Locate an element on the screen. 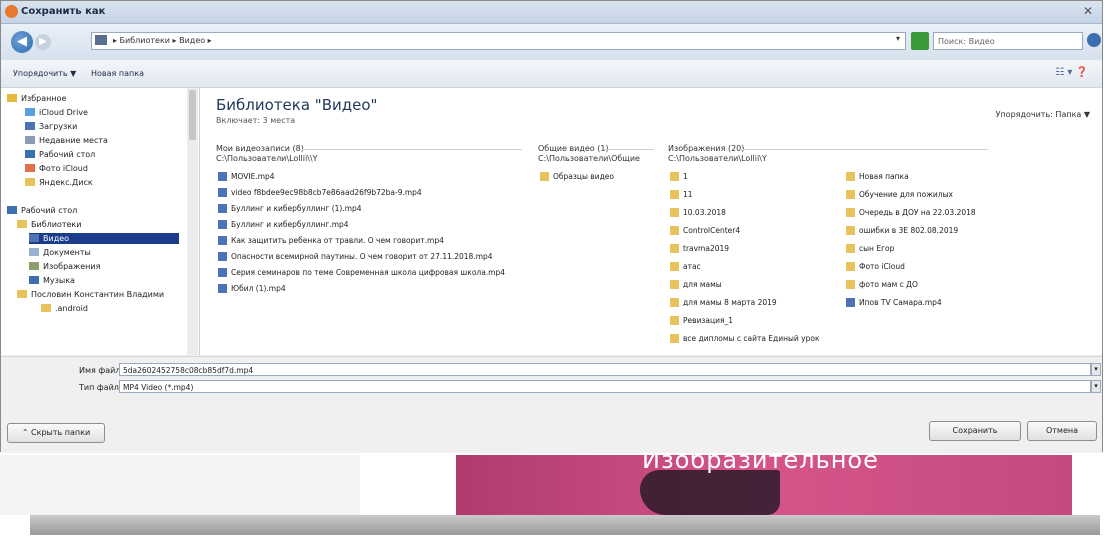  breadcrumb: ▸ Библиотеки ▸ Видео ▸ is located at coordinates (162, 40).